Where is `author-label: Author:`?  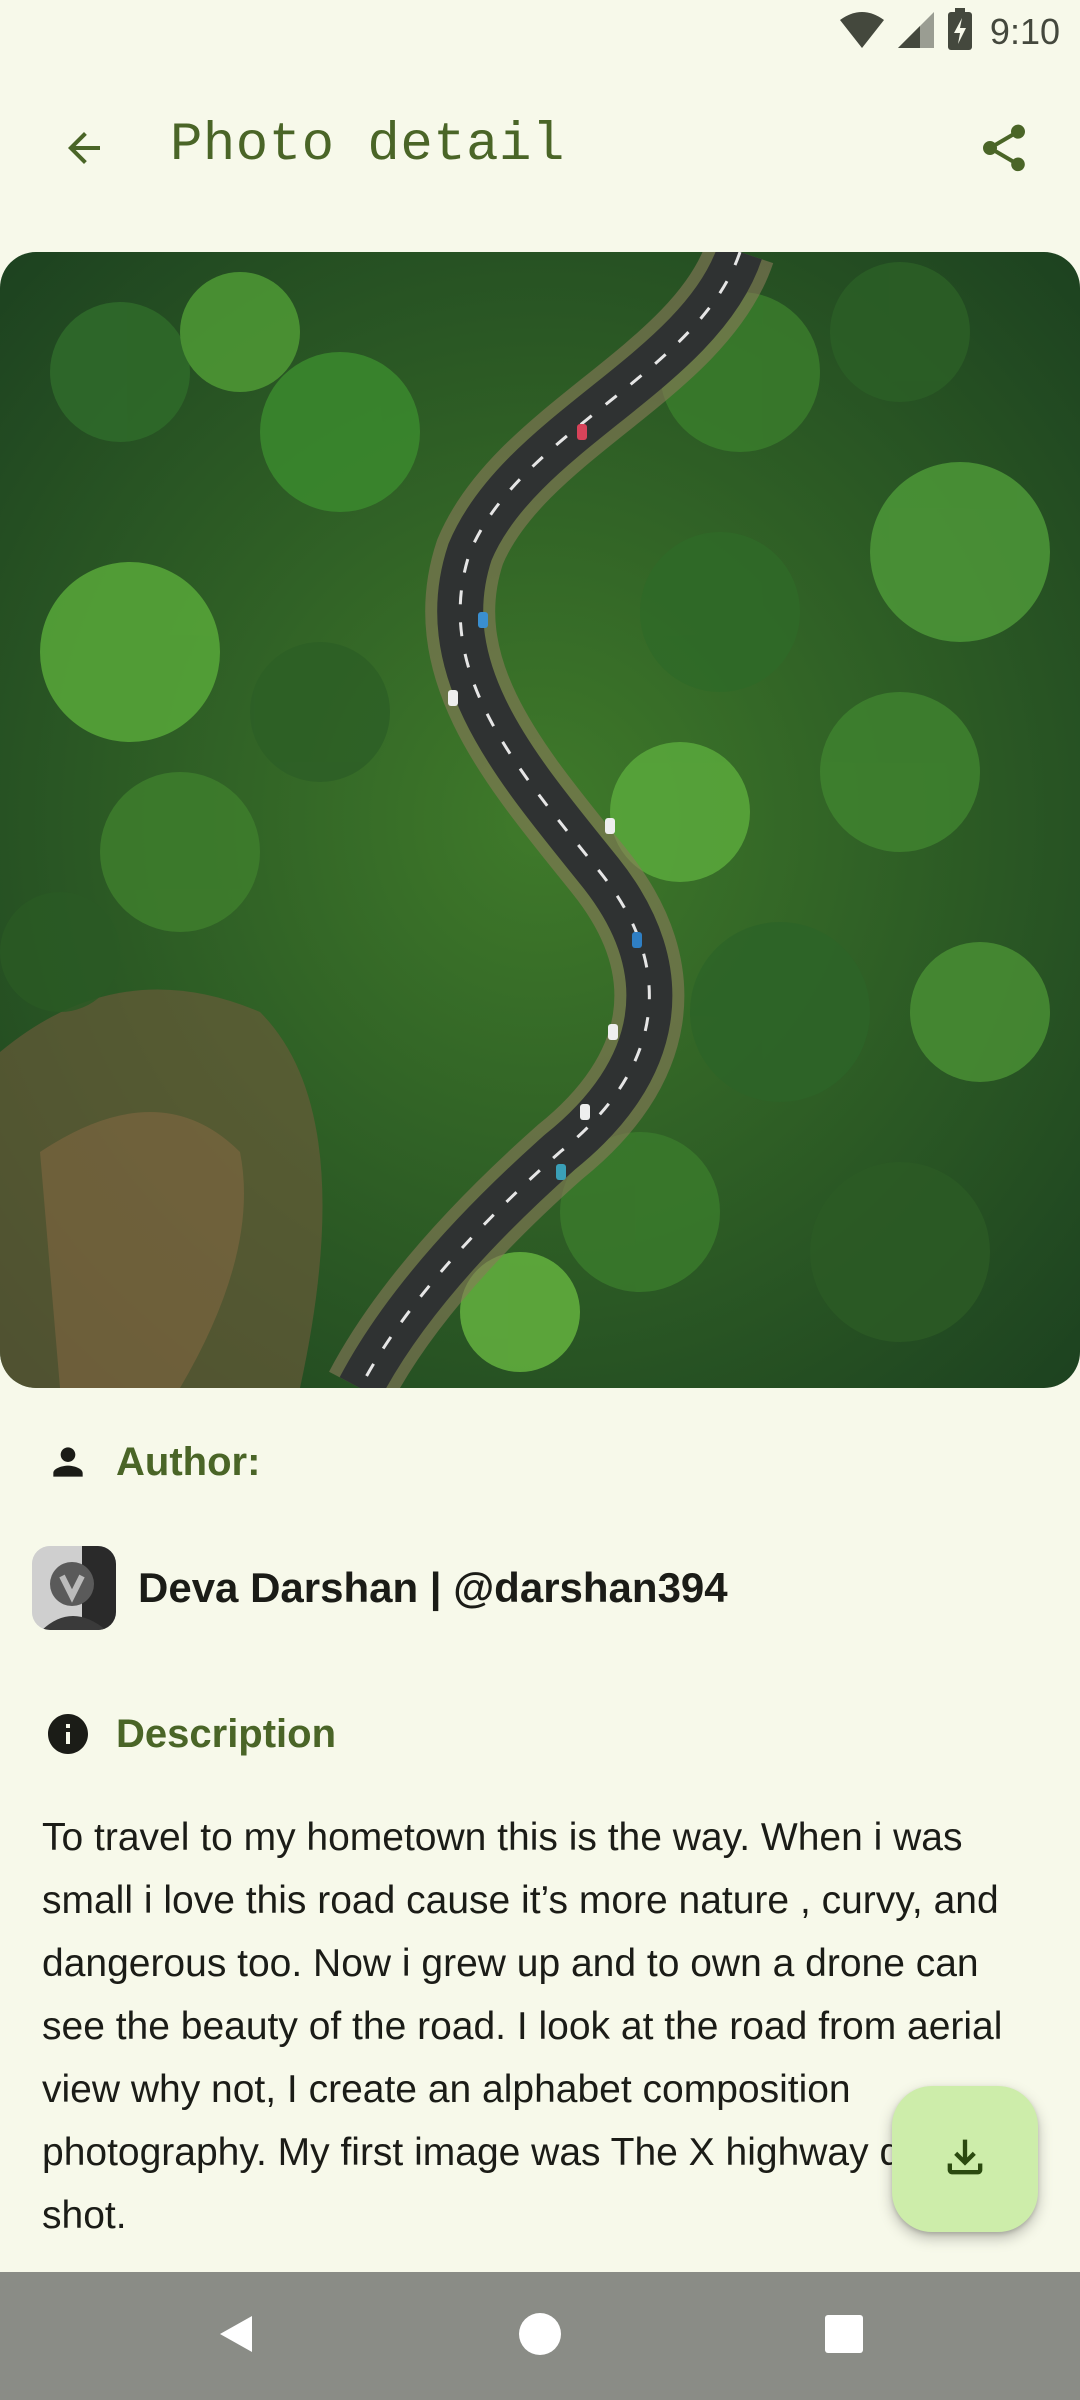 author-label: Author: is located at coordinates (188, 1461).